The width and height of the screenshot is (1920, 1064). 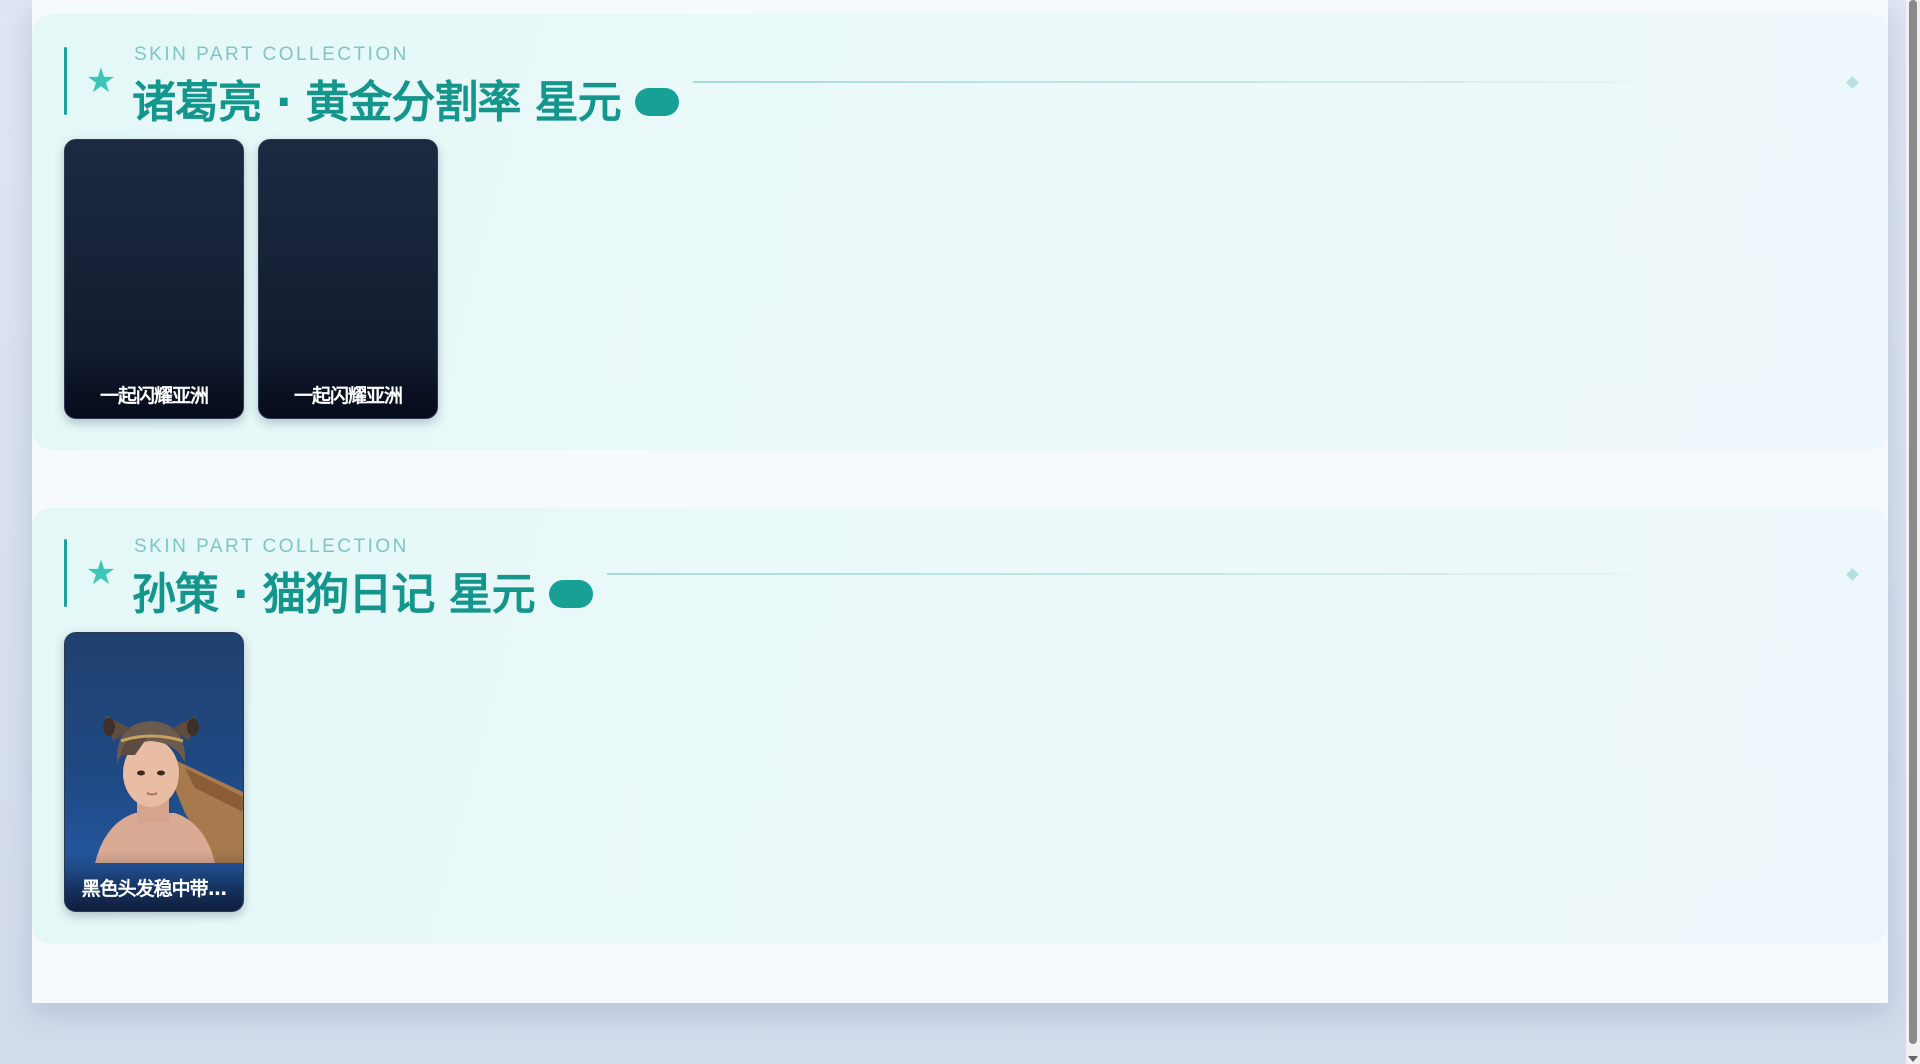 What do you see at coordinates (334, 594) in the screenshot?
I see `section-title-text: 孙策 · 猫狗日记 星元` at bounding box center [334, 594].